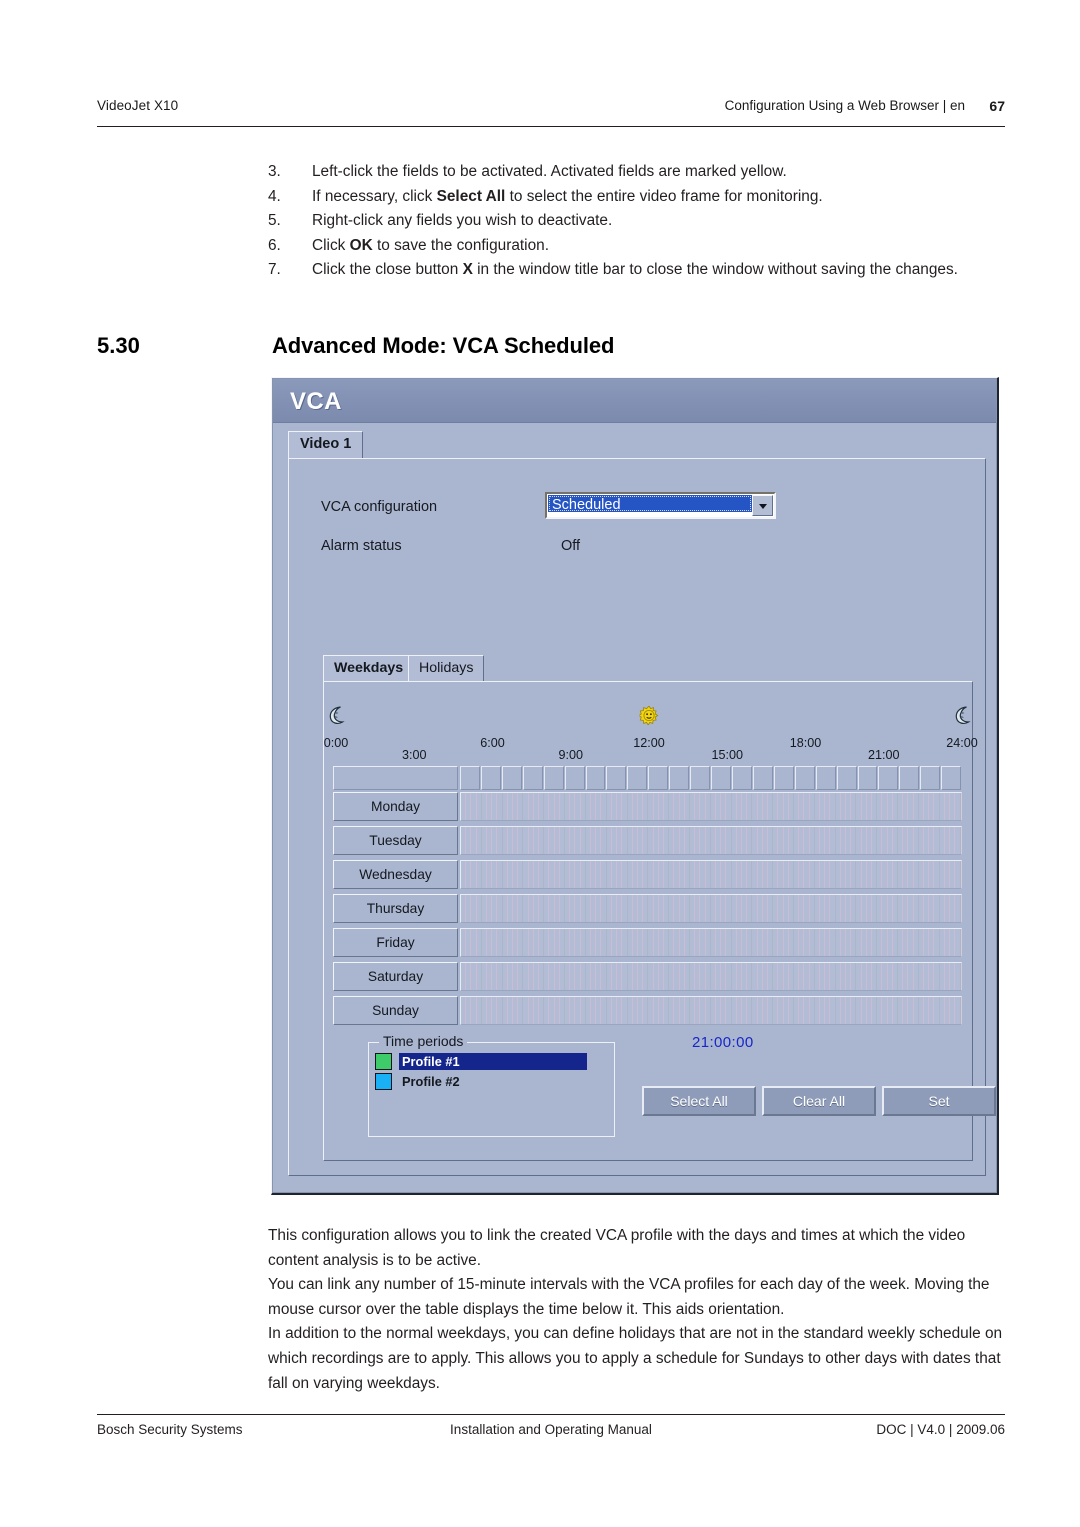 The height and width of the screenshot is (1527, 1080). Describe the element at coordinates (467, 270) in the screenshot. I see `step-emphasis: X` at that location.